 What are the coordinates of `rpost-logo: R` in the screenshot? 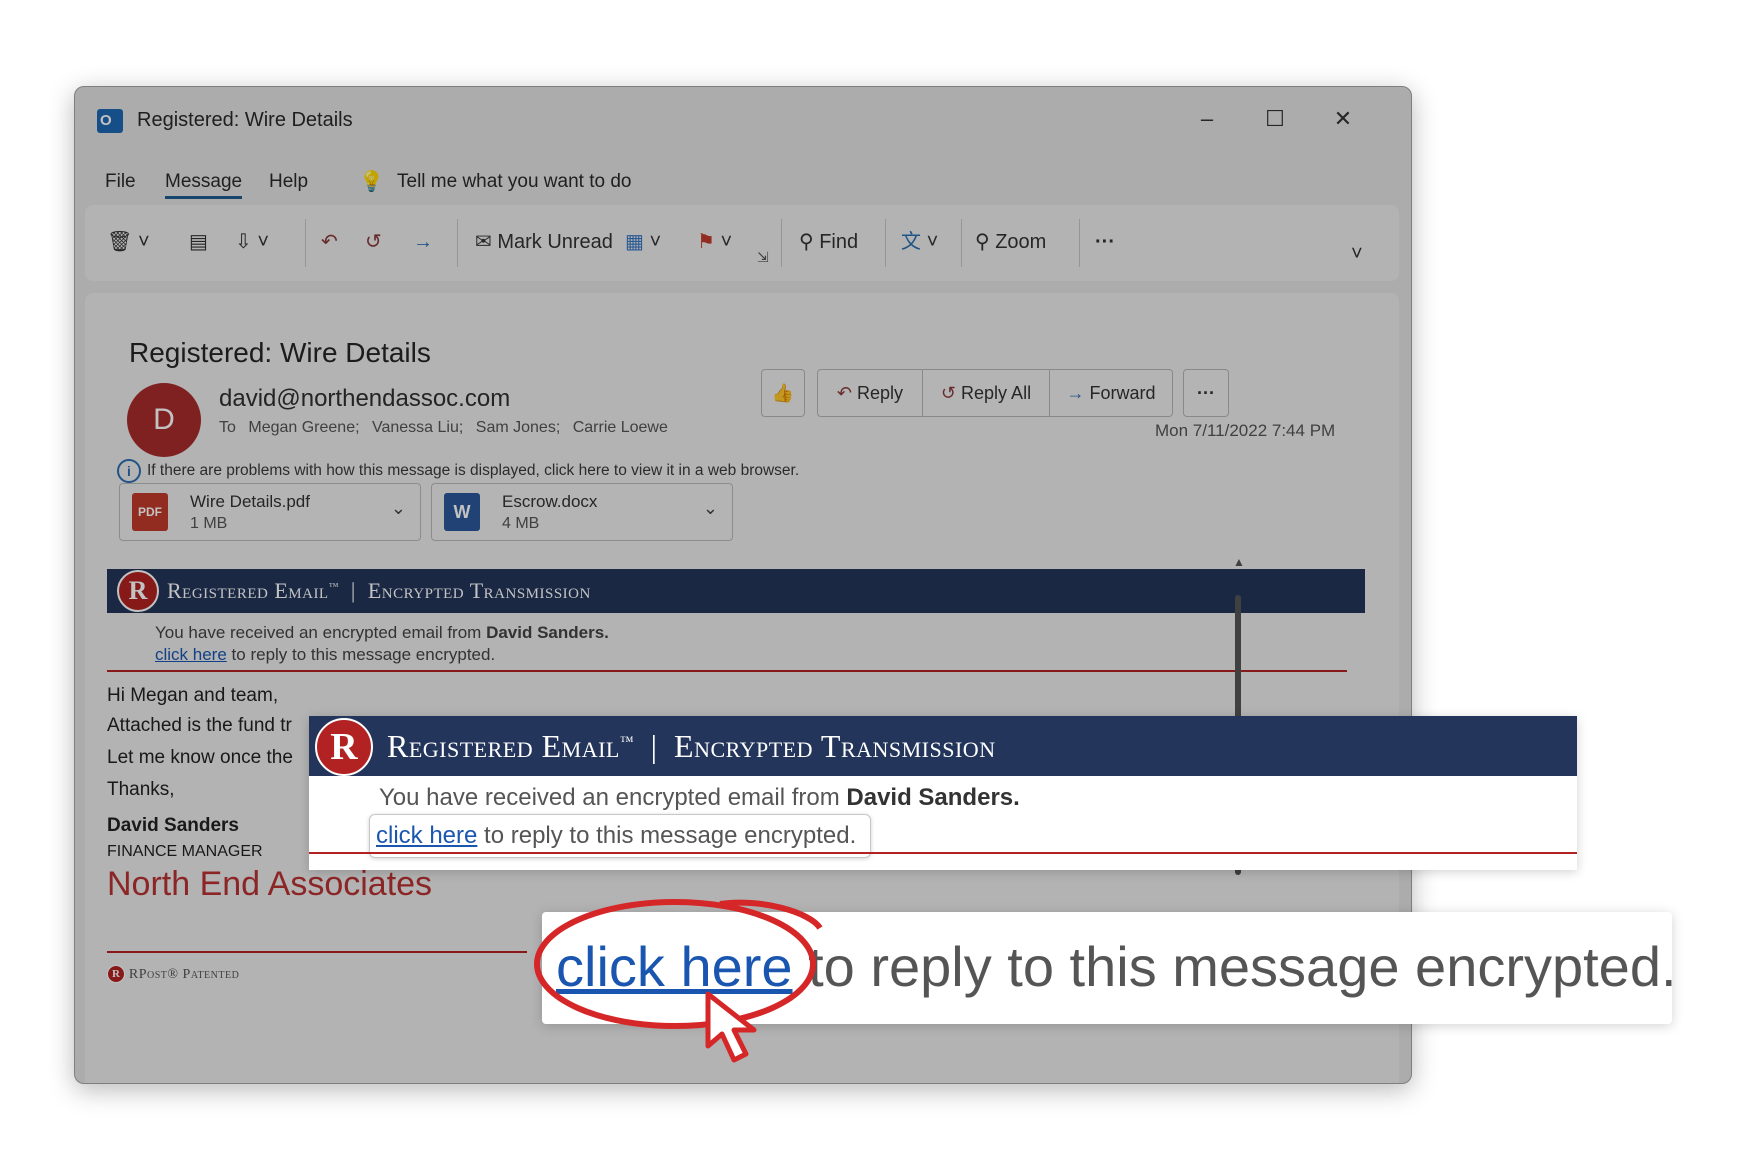 It's located at (344, 747).